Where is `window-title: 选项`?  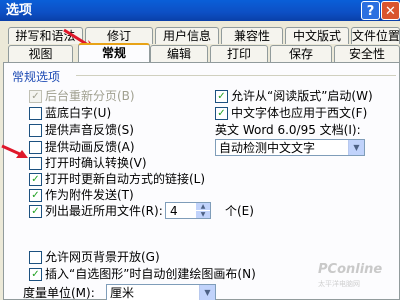 window-title: 选项 is located at coordinates (19, 10).